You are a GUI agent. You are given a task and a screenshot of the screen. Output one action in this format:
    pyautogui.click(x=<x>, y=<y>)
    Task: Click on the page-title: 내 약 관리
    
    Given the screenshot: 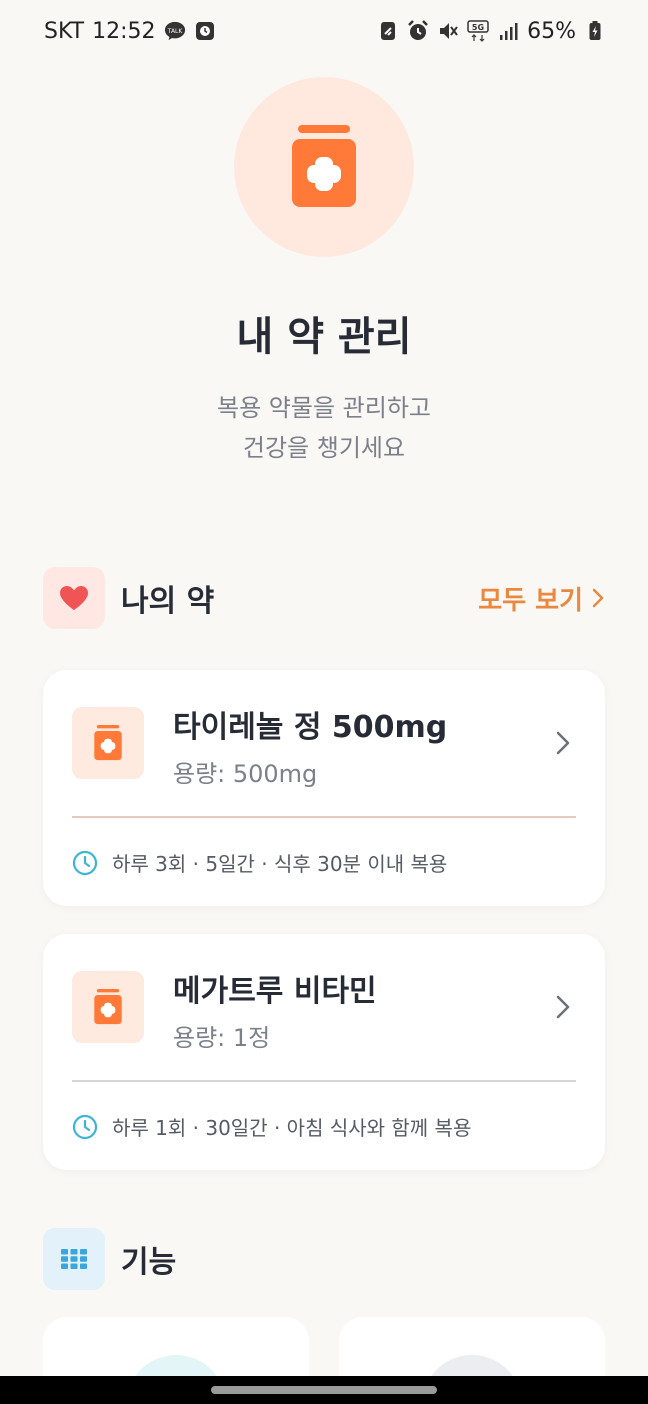 What is the action you would take?
    pyautogui.click(x=324, y=337)
    